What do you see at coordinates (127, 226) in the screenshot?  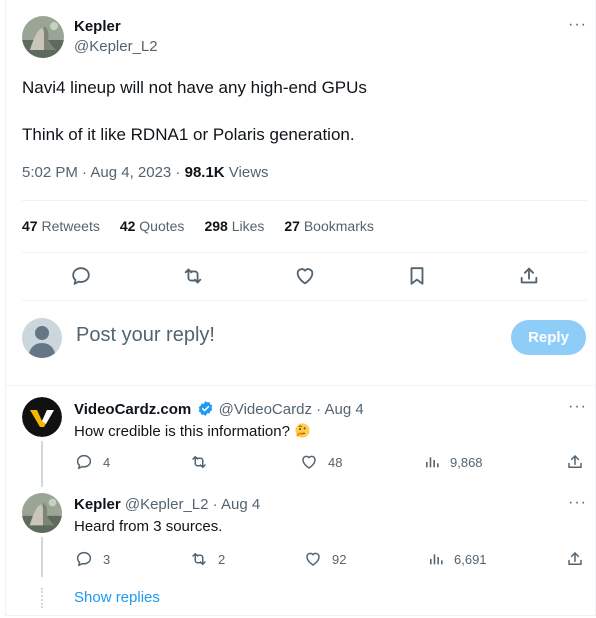 I see `quotes-count: 42` at bounding box center [127, 226].